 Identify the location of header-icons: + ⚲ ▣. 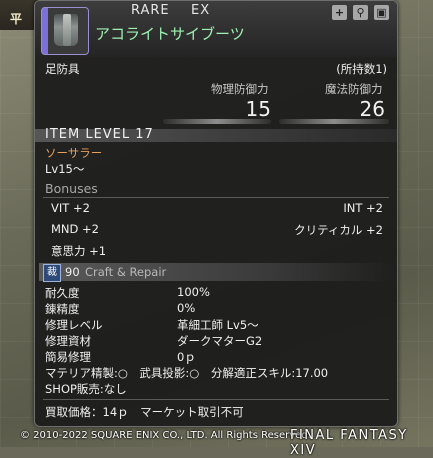
(360, 12).